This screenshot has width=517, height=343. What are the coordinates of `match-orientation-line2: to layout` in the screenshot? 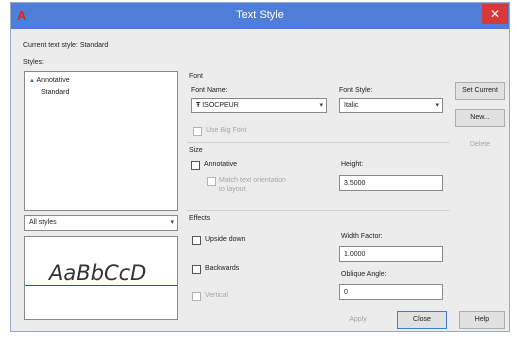 It's located at (232, 189).